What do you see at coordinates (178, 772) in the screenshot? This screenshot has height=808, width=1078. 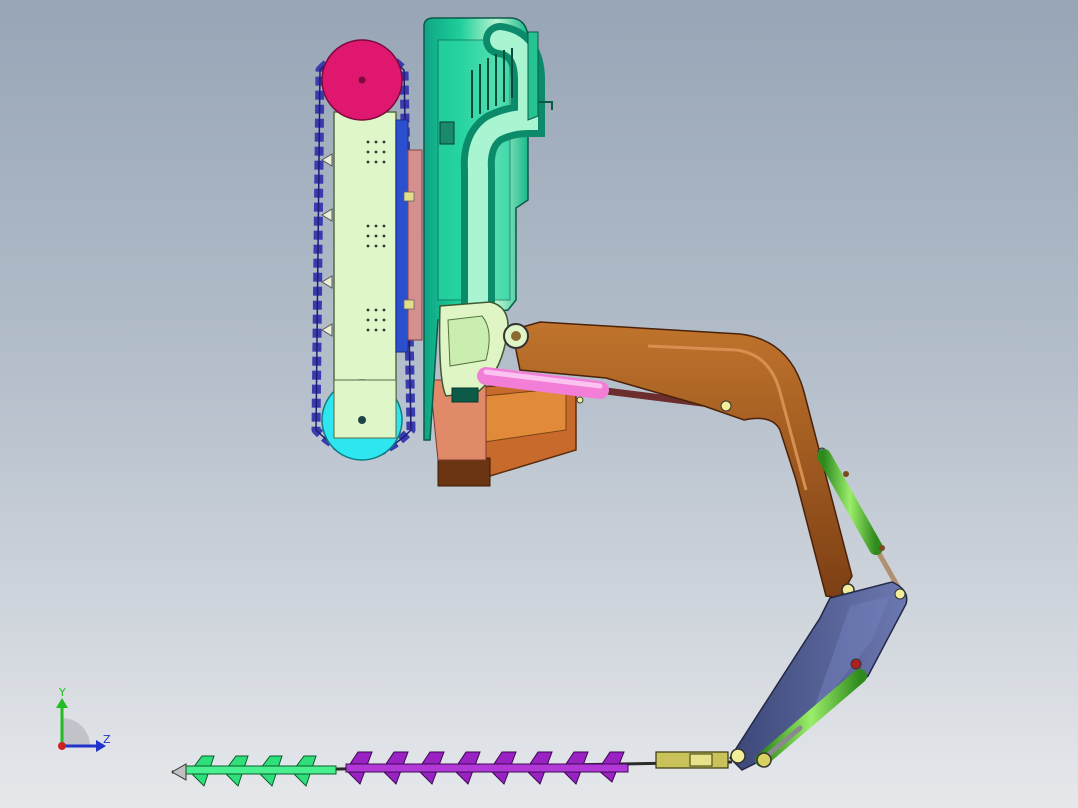 I see `auger-tip` at bounding box center [178, 772].